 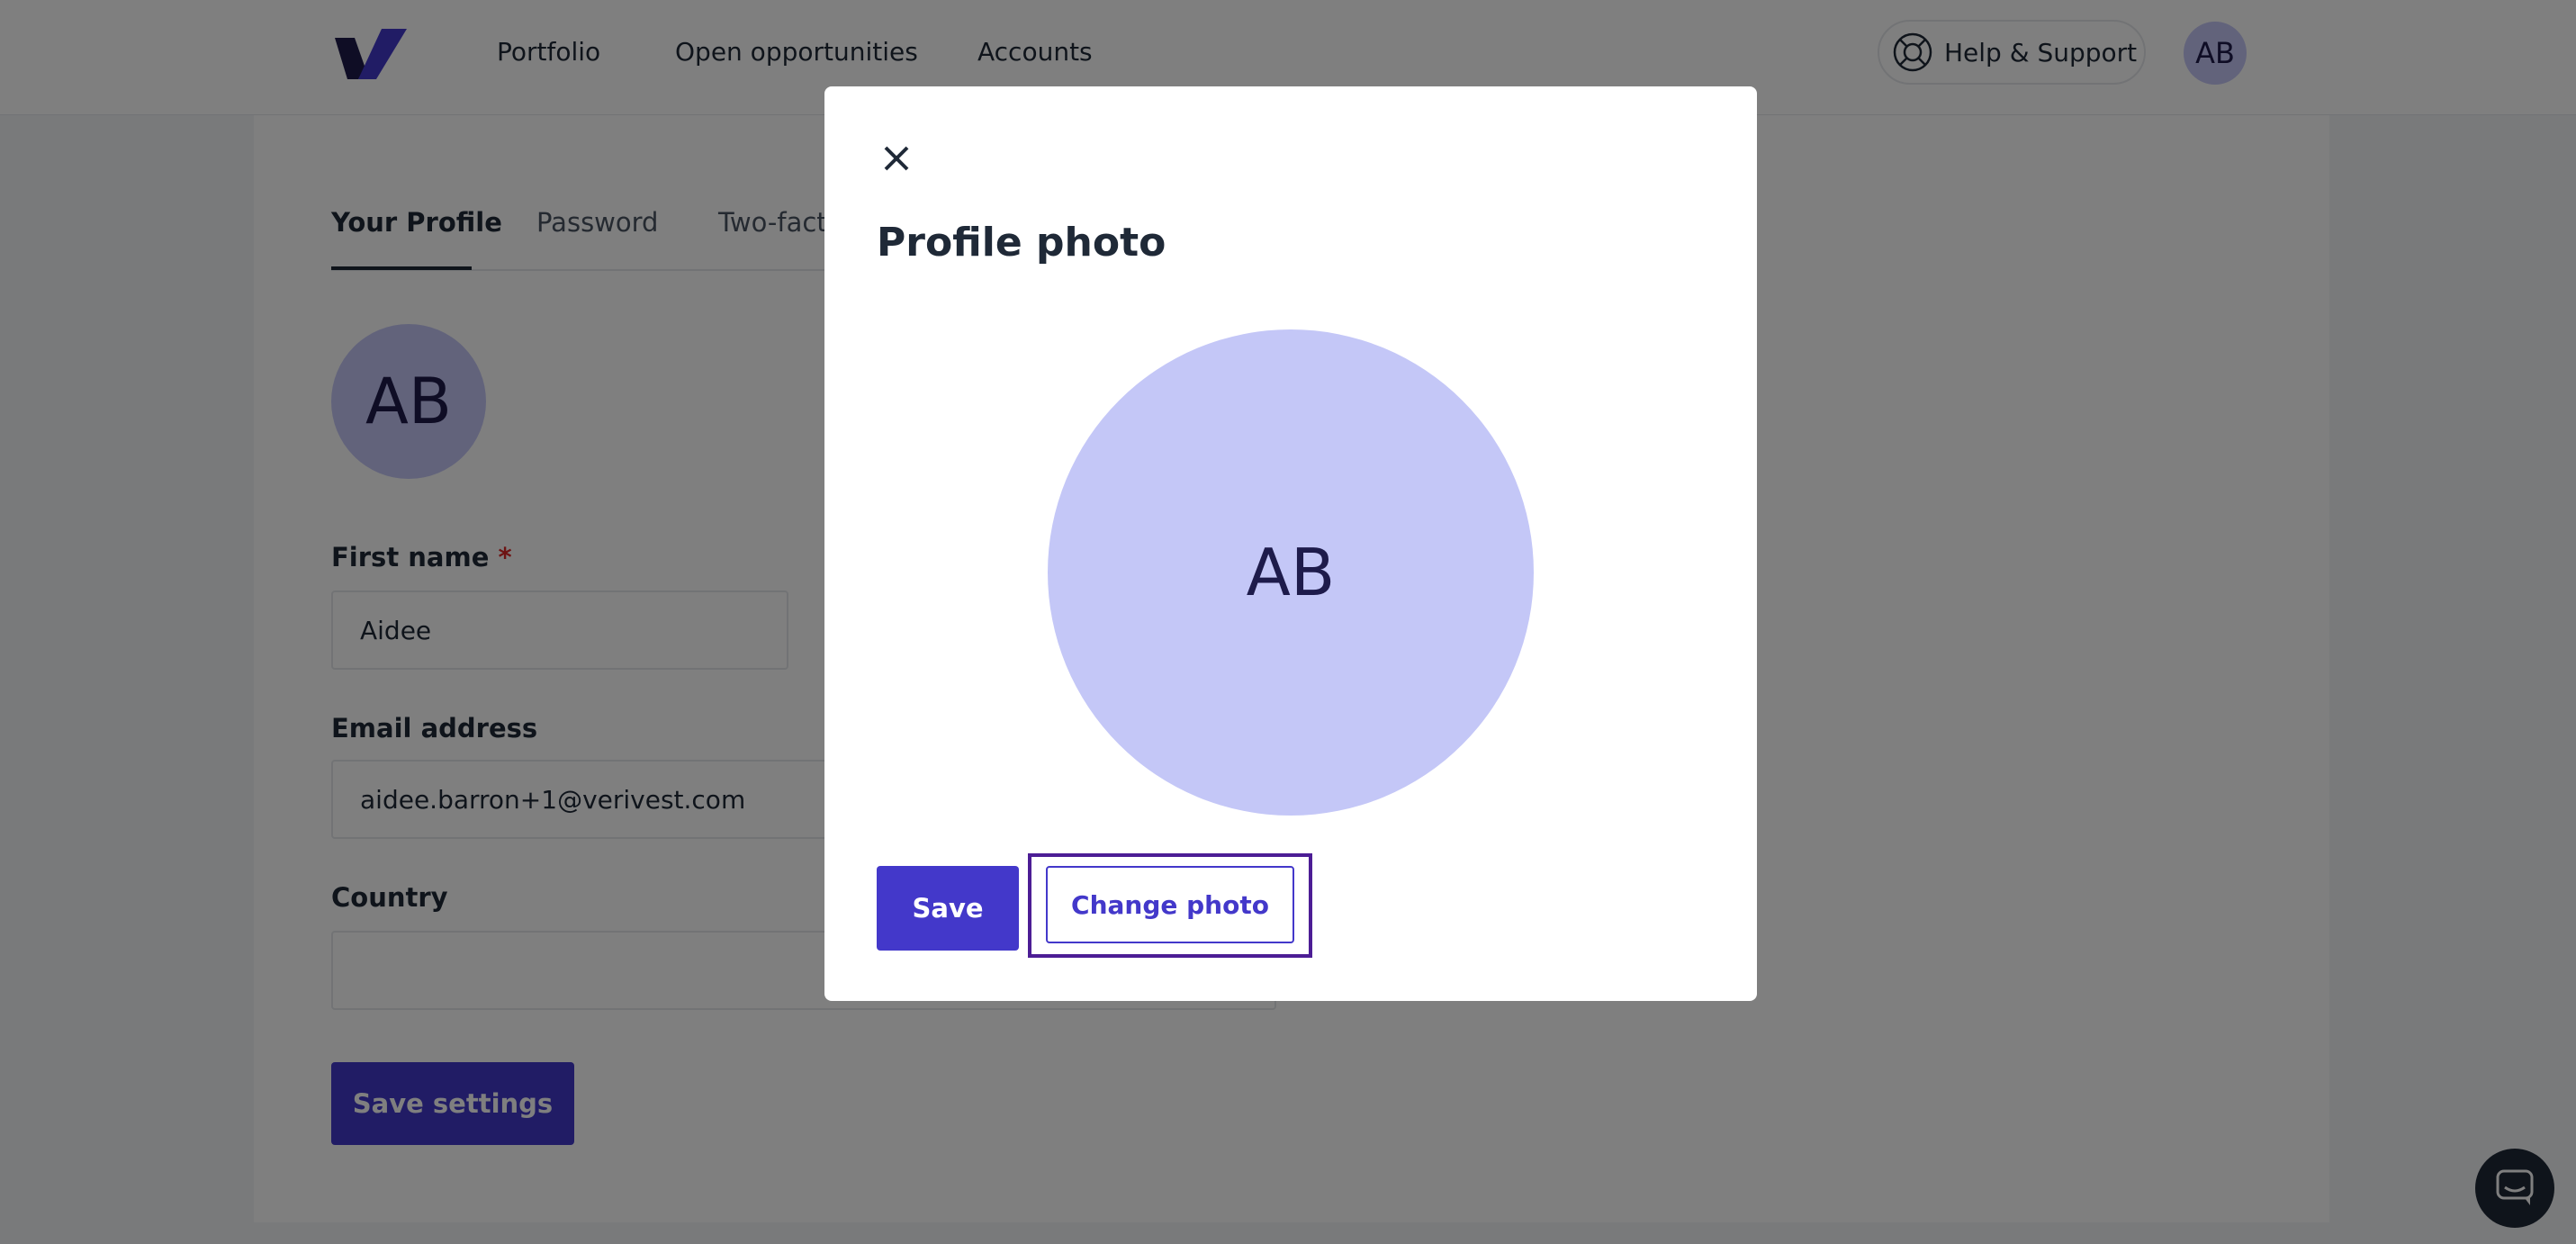 What do you see at coordinates (1170, 904) in the screenshot?
I see `change-photo-button: Change photo` at bounding box center [1170, 904].